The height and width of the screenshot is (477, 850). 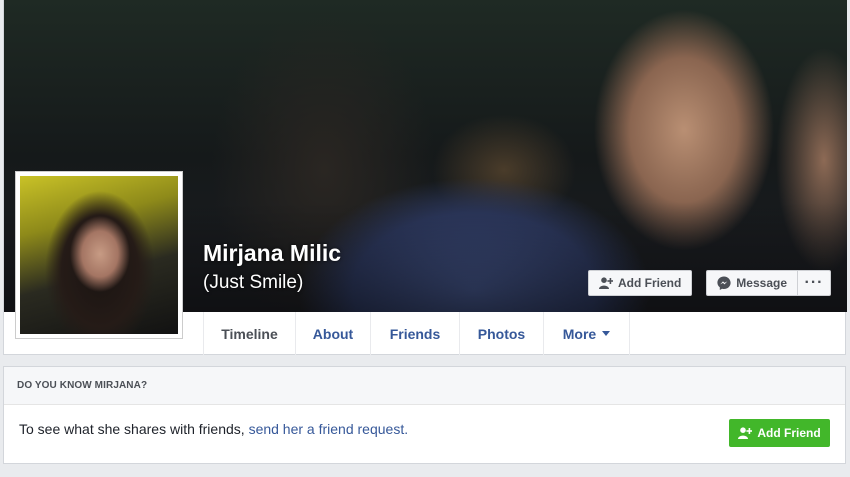 I want to click on profile-alternate-name: (Just Smile), so click(x=253, y=282).